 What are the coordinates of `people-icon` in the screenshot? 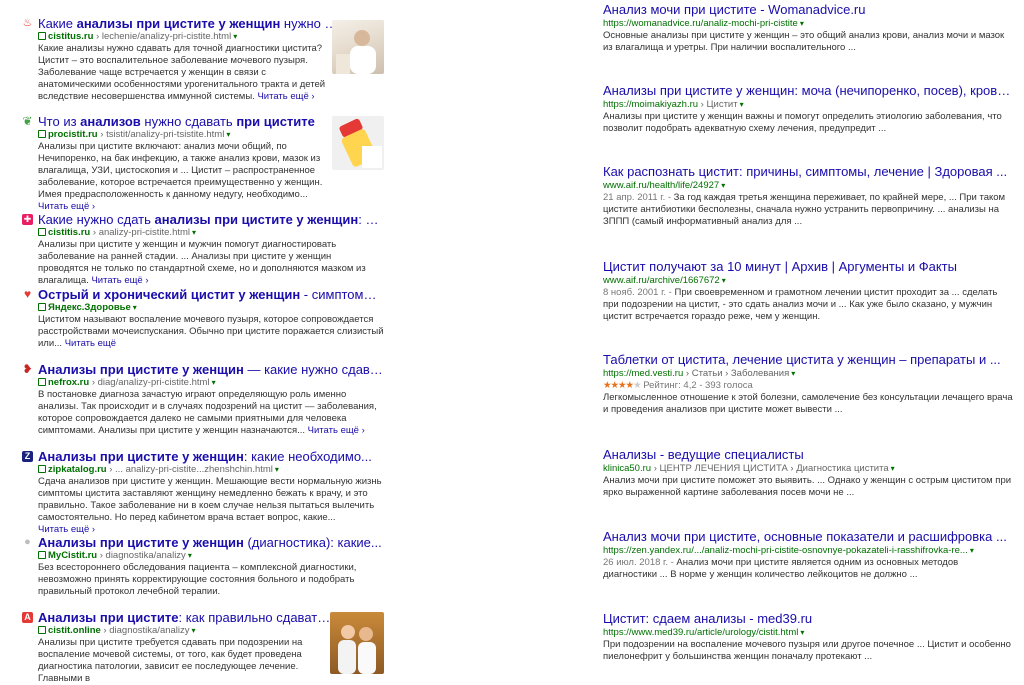 It's located at (357, 649).